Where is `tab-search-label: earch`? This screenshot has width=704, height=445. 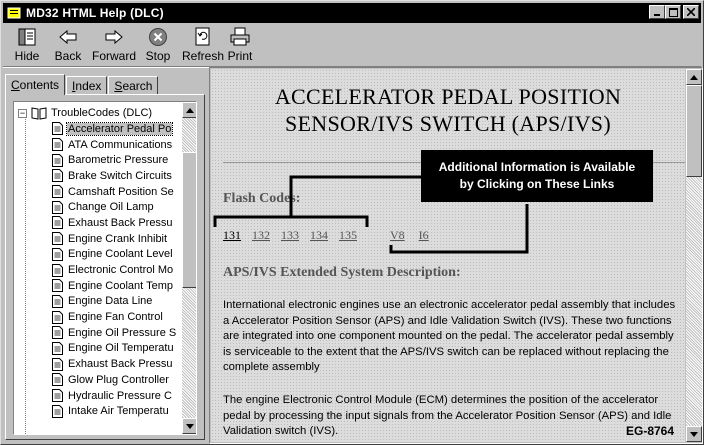 tab-search-label: earch is located at coordinates (137, 85).